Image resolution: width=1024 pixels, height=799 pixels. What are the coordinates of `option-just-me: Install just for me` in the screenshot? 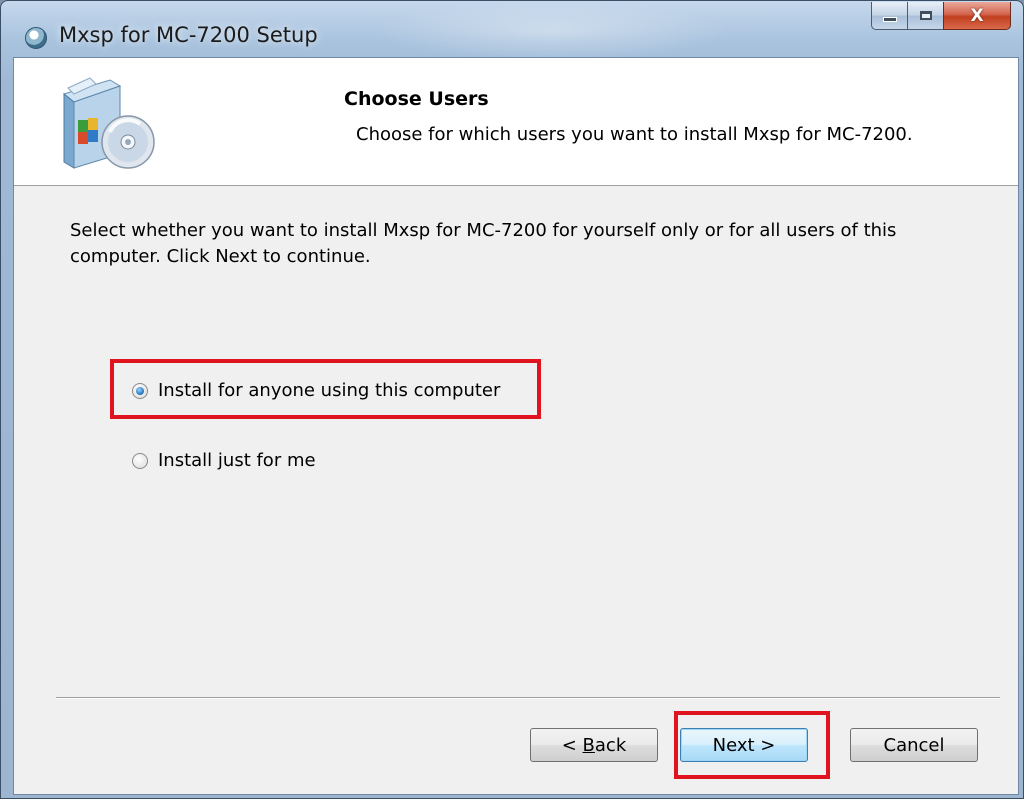 It's located at (224, 460).